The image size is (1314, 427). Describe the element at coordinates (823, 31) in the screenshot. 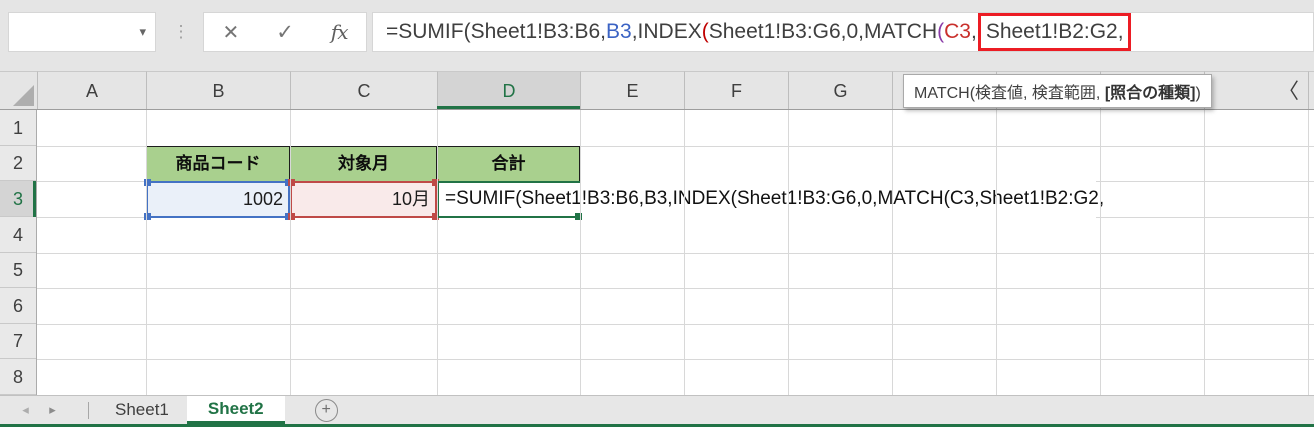

I see `formula-segment: Sheet1!B3:G6,0,MATCH` at that location.